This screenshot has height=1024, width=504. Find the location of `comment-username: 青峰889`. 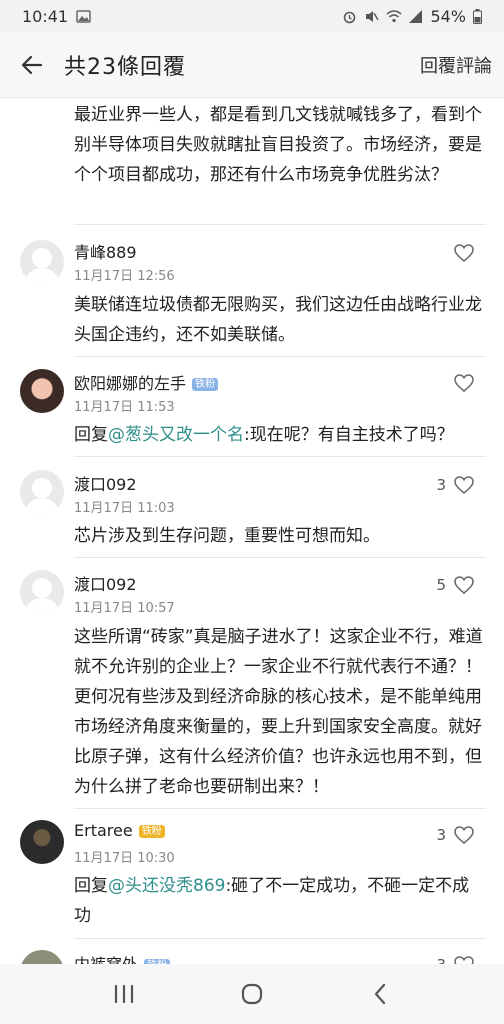

comment-username: 青峰889 is located at coordinates (105, 251).